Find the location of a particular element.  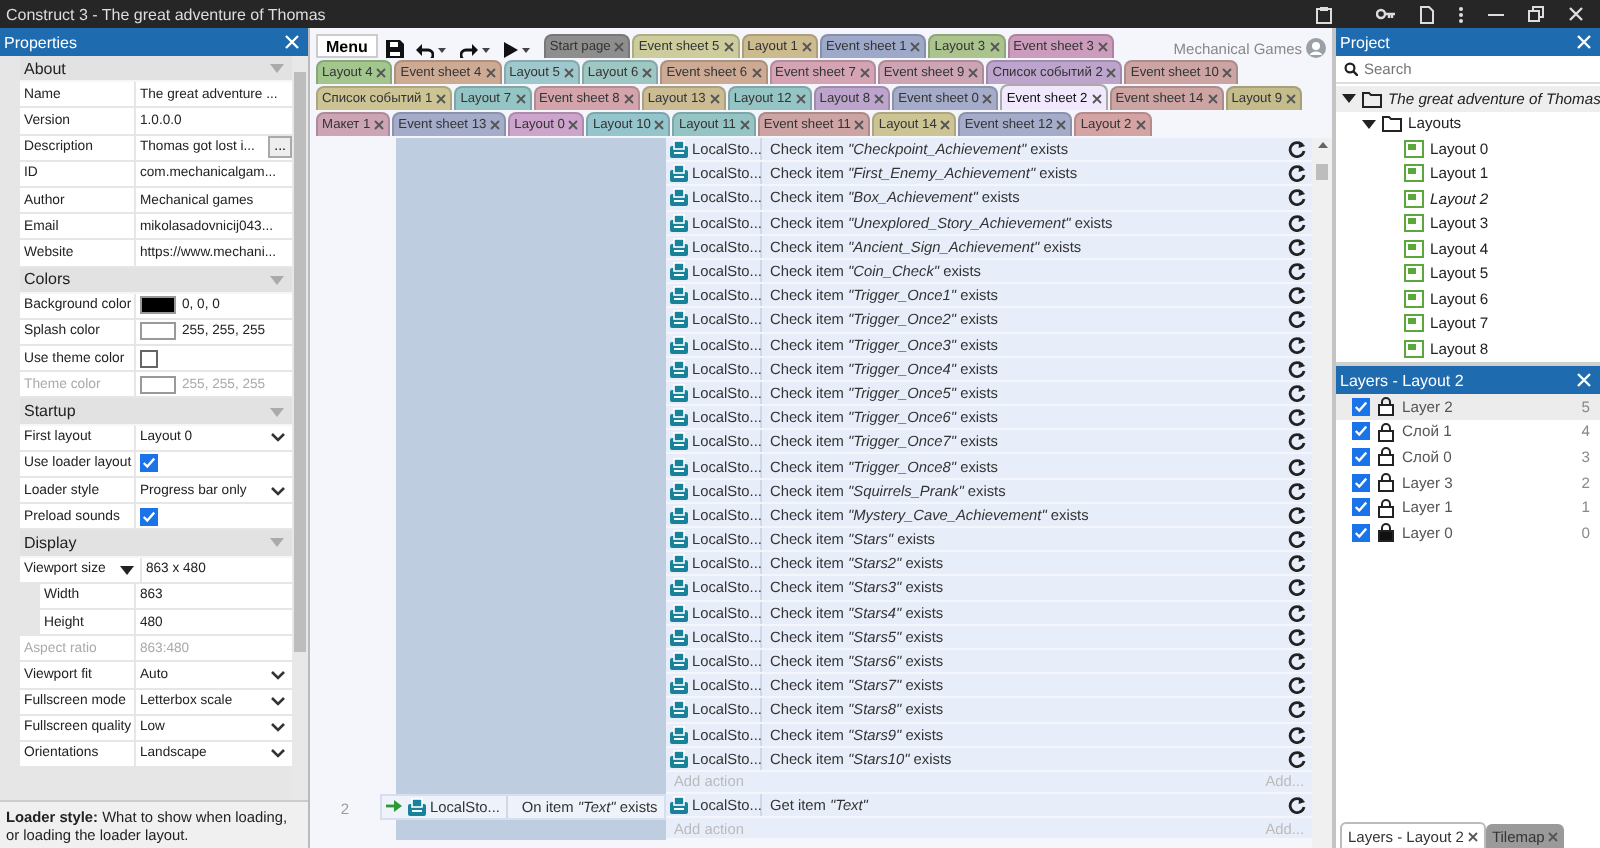

panel-title: Layers - Layout 2 is located at coordinates (1402, 380).